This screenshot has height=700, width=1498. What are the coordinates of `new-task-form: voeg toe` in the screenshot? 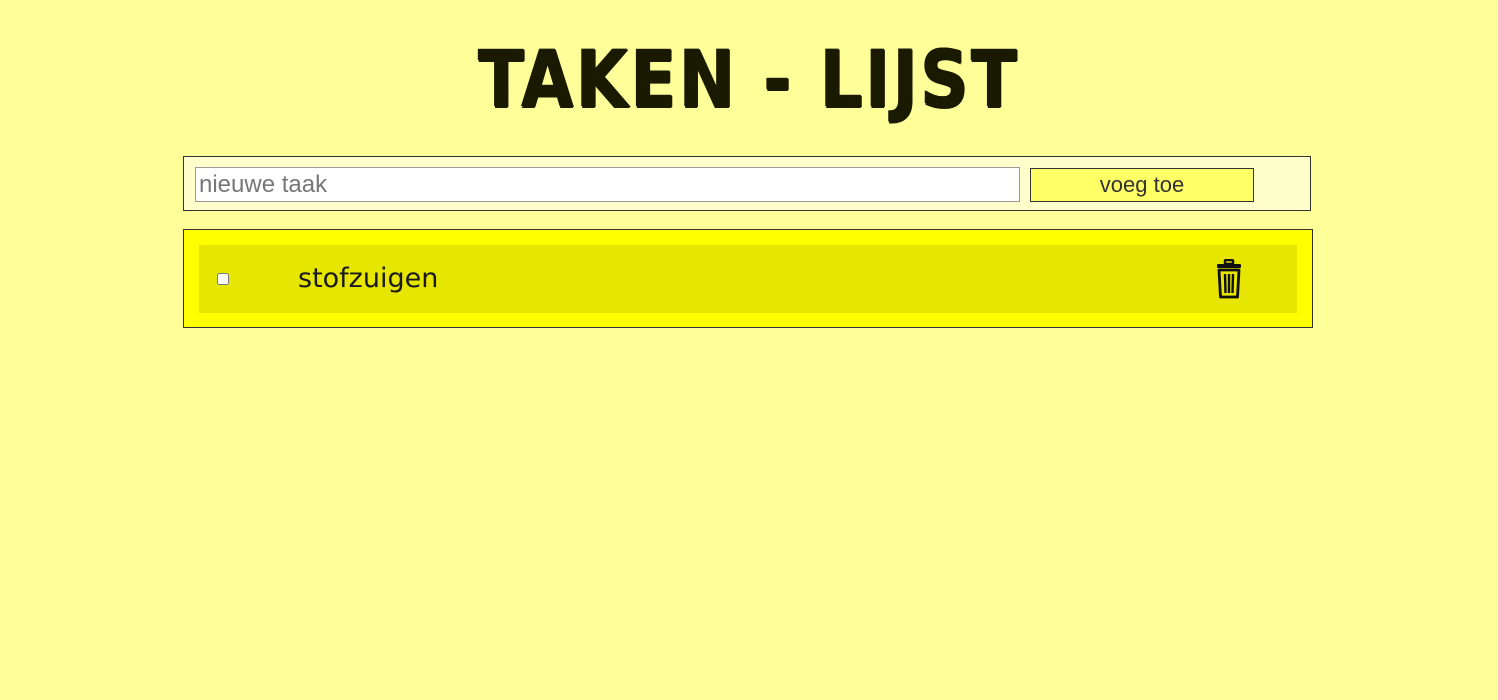 It's located at (747, 183).